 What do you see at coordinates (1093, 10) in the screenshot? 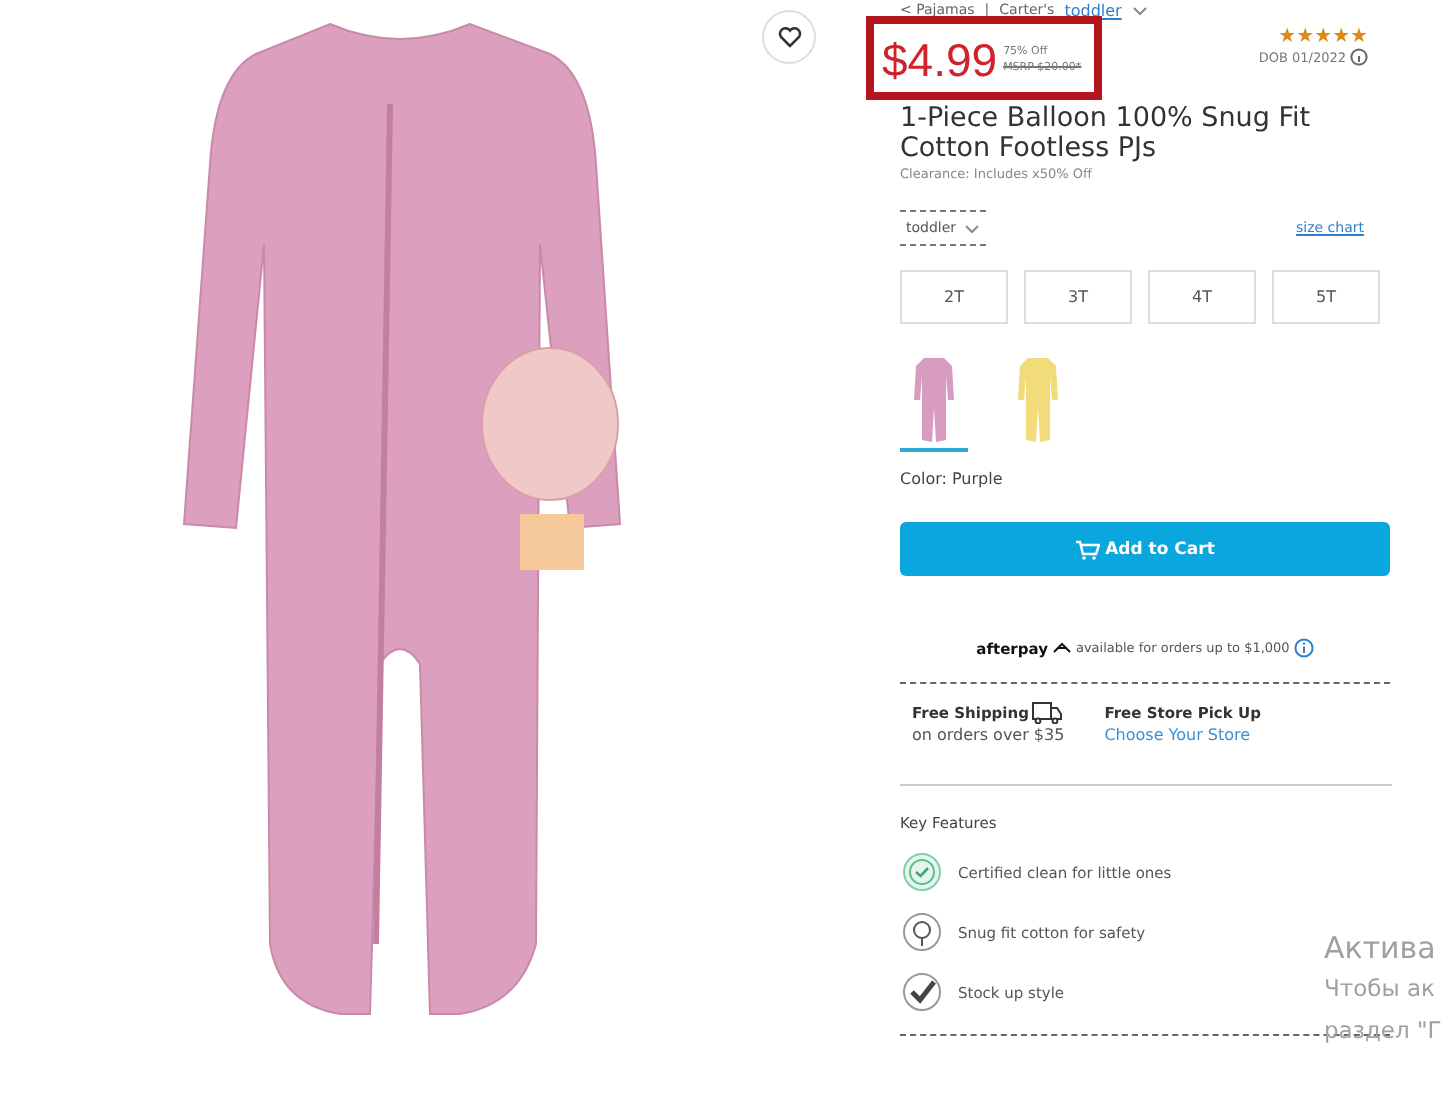
I see `breadcrumb-link: toddler` at bounding box center [1093, 10].